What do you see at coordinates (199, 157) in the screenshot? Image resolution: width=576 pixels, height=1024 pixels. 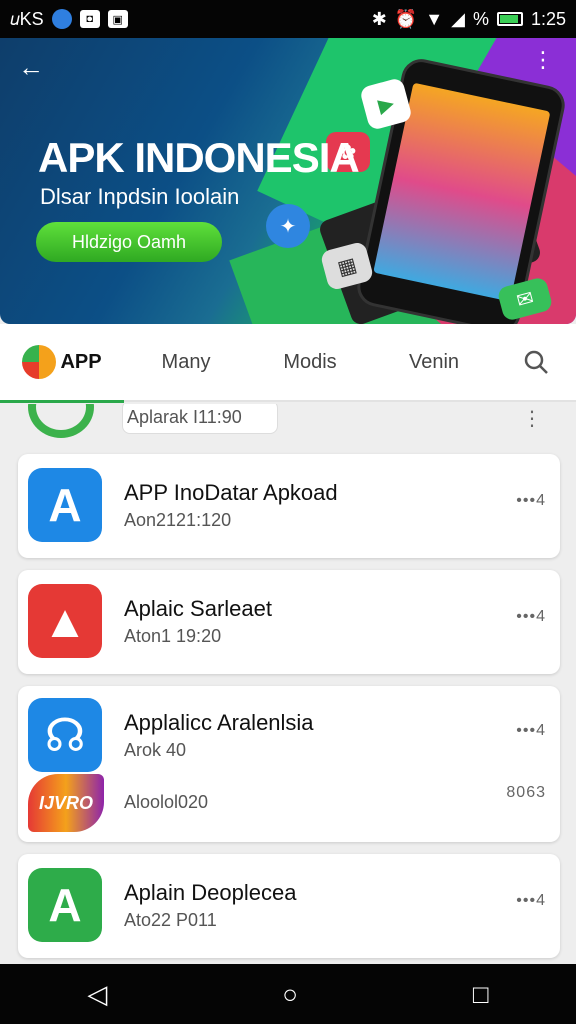 I see `banner-title: APK INDONESIA` at bounding box center [199, 157].